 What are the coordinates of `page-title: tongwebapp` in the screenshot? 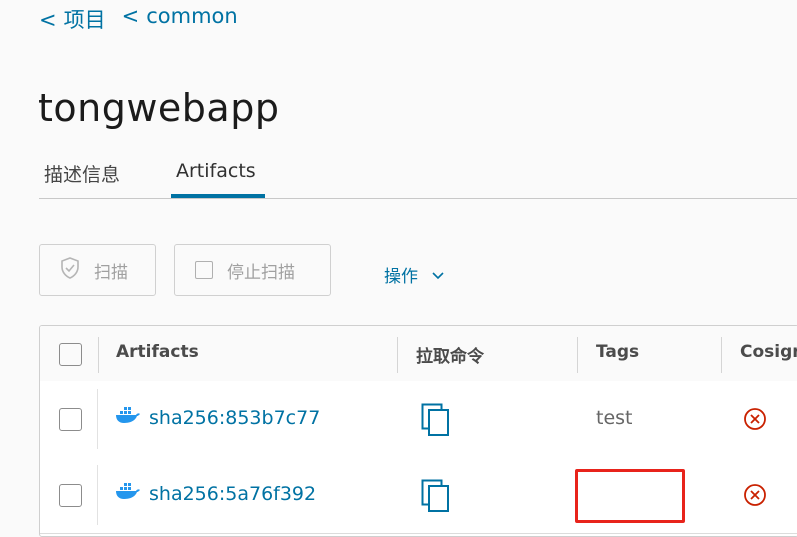 It's located at (159, 108).